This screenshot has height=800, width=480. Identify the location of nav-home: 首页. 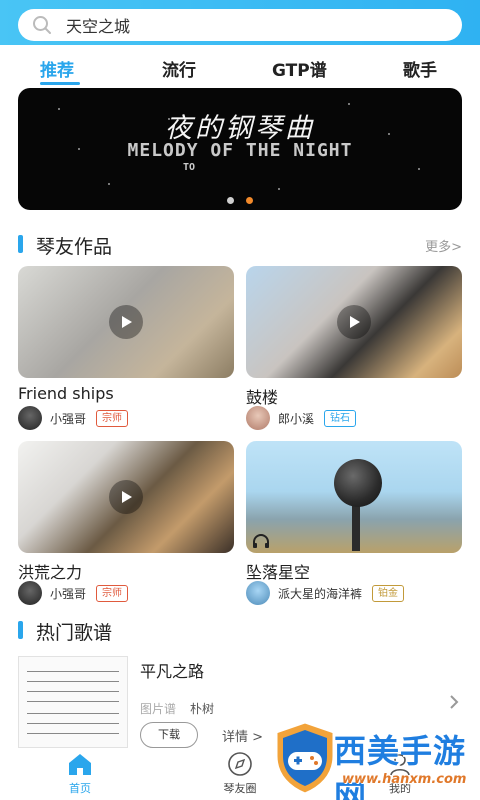
(80, 773).